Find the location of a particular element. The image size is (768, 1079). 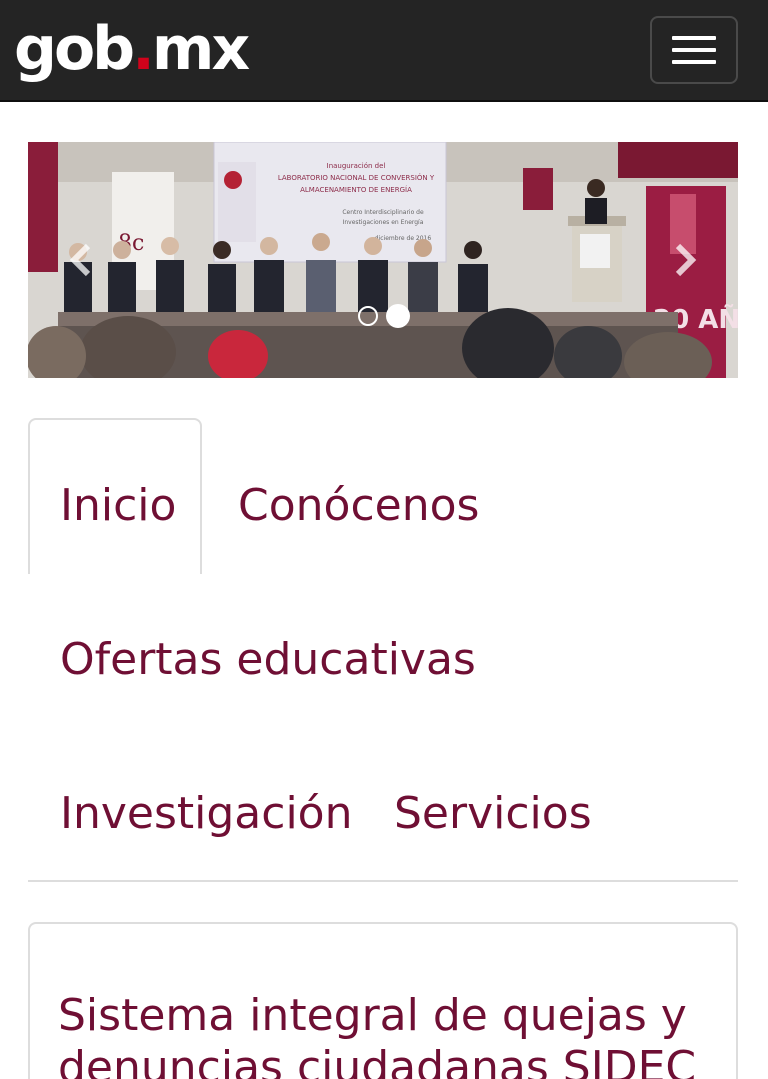

carousel-next-button is located at coordinates (684, 260).